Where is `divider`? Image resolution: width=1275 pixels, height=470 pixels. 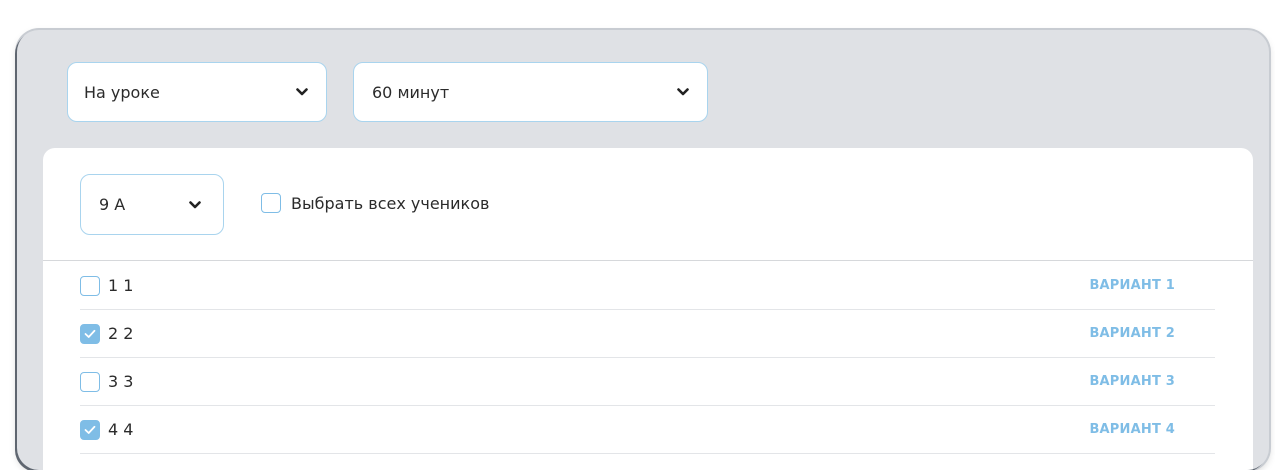
divider is located at coordinates (648, 260).